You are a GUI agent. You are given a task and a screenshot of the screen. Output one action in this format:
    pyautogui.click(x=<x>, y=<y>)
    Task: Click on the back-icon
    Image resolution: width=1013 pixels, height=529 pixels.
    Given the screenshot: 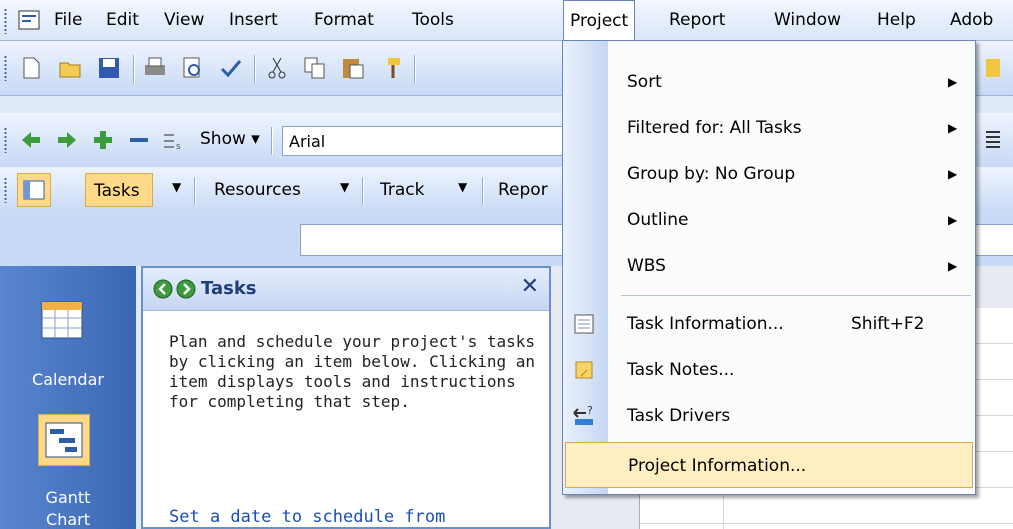 What is the action you would take?
    pyautogui.click(x=163, y=289)
    